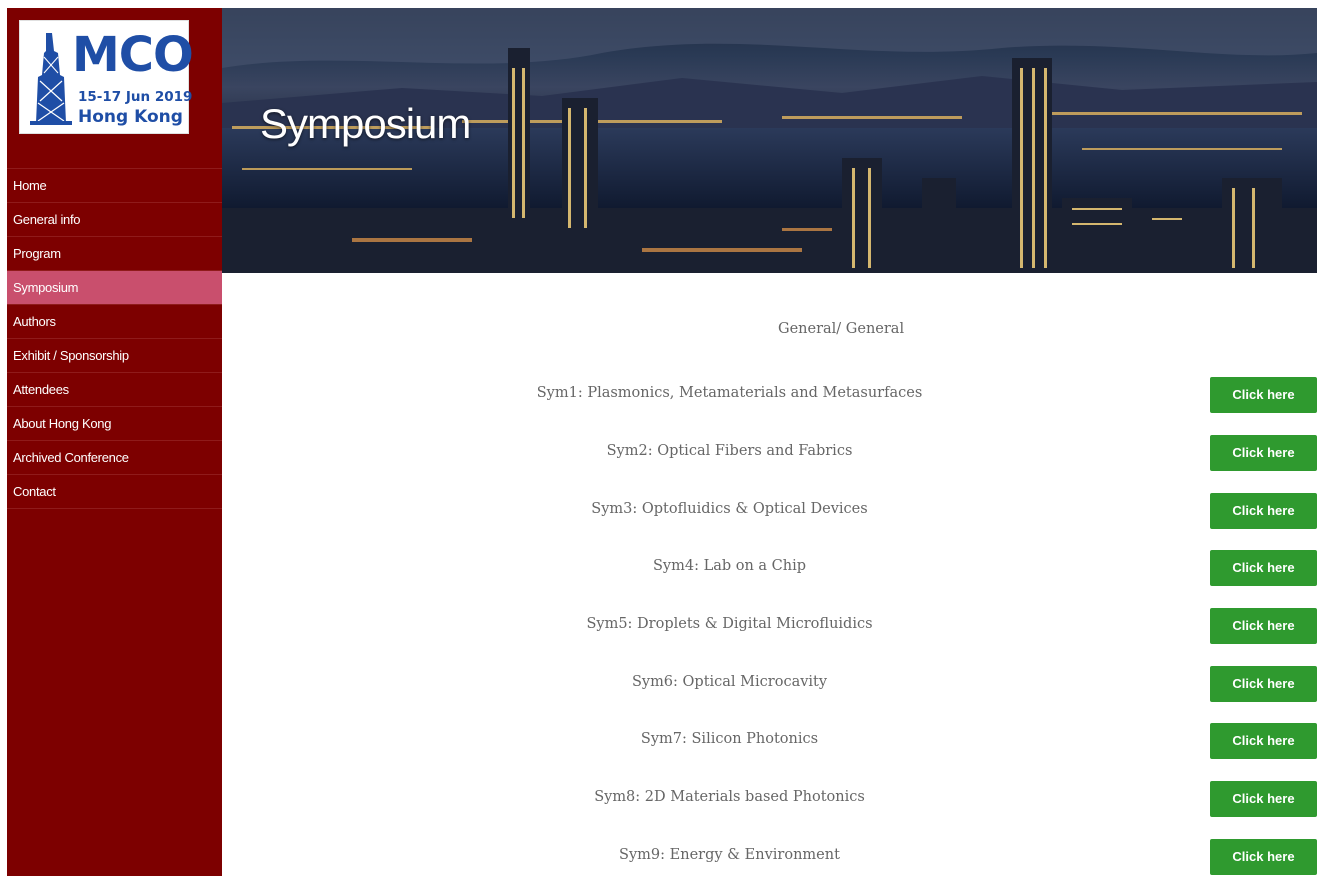 The height and width of the screenshot is (876, 1317). Describe the element at coordinates (729, 682) in the screenshot. I see `symposium-title: Sym6: Optical Microcavity` at that location.